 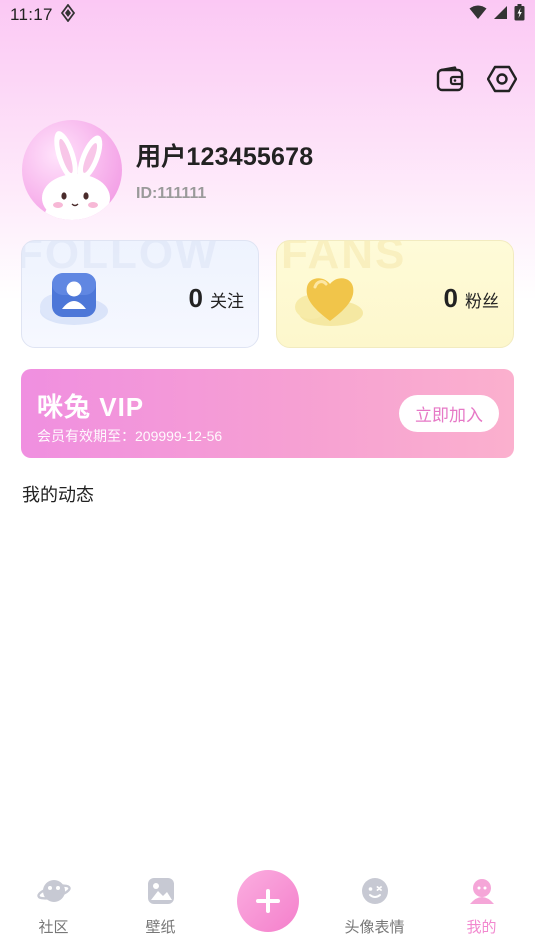 I want to click on nav-label-wallpaper: 壁纸, so click(x=160, y=927).